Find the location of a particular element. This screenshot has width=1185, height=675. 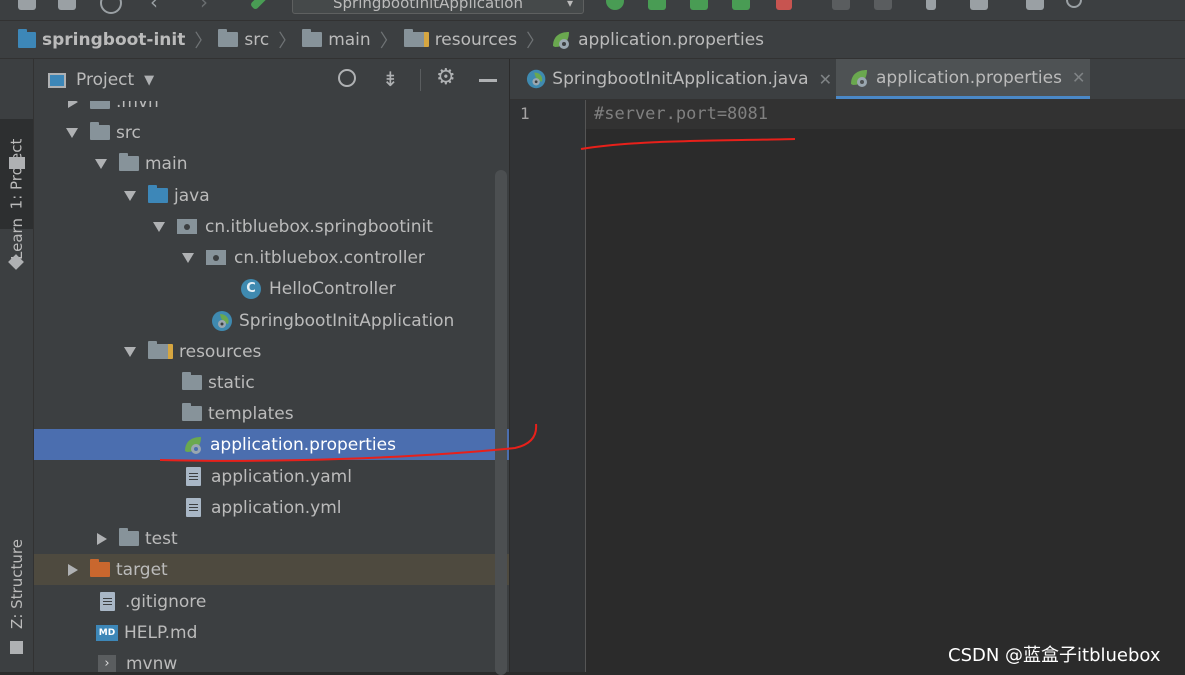

breadcrumb-label: springboot-init is located at coordinates (114, 39).